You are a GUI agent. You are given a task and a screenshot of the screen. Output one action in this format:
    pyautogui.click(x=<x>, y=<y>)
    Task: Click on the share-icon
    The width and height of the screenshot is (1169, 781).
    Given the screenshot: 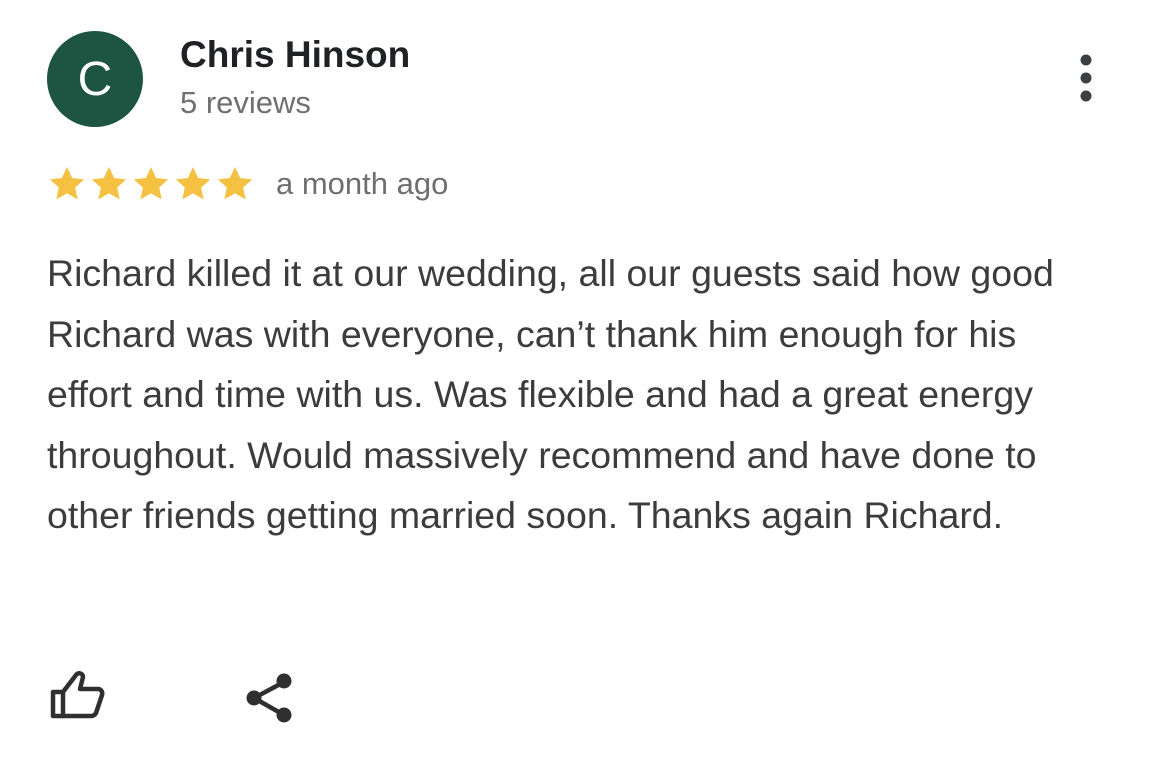 What is the action you would take?
    pyautogui.click(x=269, y=698)
    